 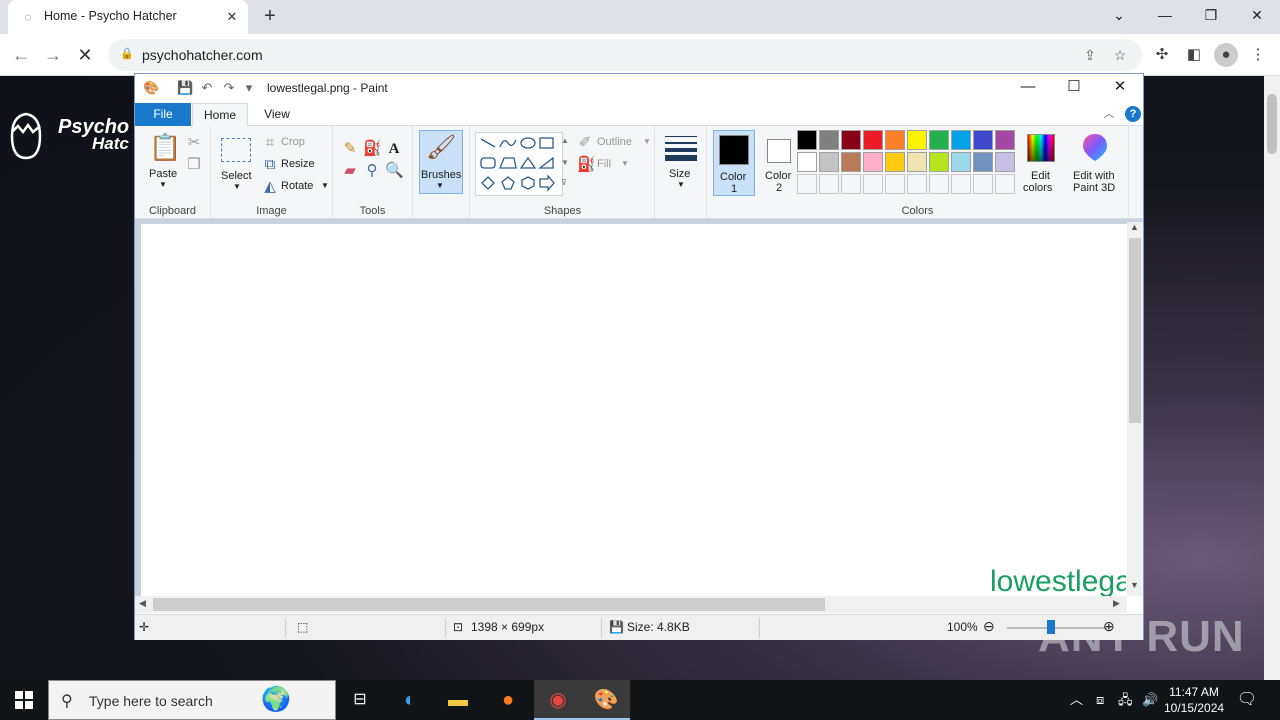 What do you see at coordinates (558, 700) in the screenshot?
I see `chrome-icon: ◉` at bounding box center [558, 700].